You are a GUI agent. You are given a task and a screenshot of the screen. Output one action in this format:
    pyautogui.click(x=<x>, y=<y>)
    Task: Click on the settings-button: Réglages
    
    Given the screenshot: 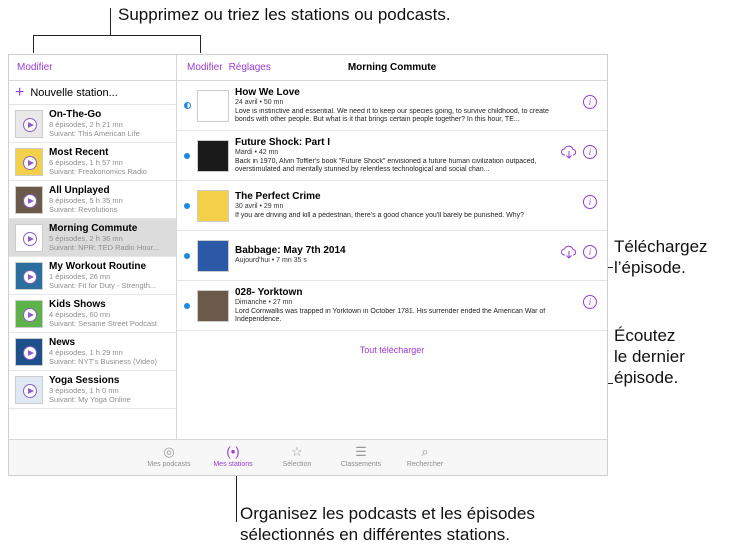 What is the action you would take?
    pyautogui.click(x=250, y=67)
    